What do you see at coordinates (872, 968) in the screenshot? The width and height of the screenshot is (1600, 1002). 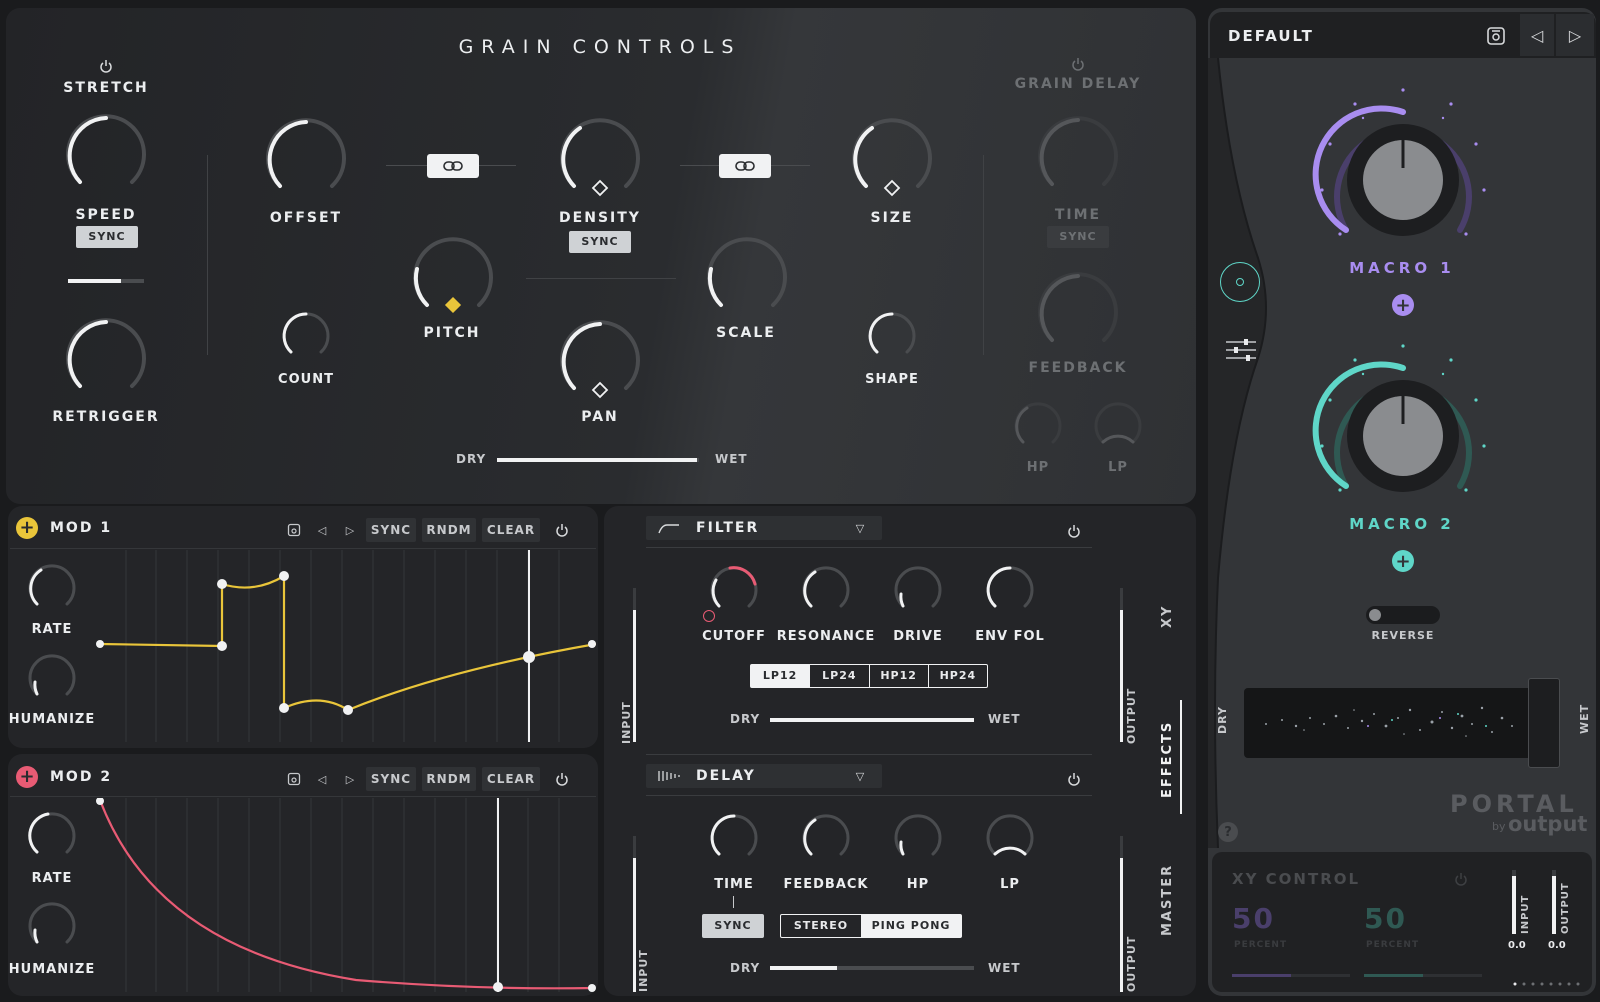 I see `delay-dry-wet-slider` at bounding box center [872, 968].